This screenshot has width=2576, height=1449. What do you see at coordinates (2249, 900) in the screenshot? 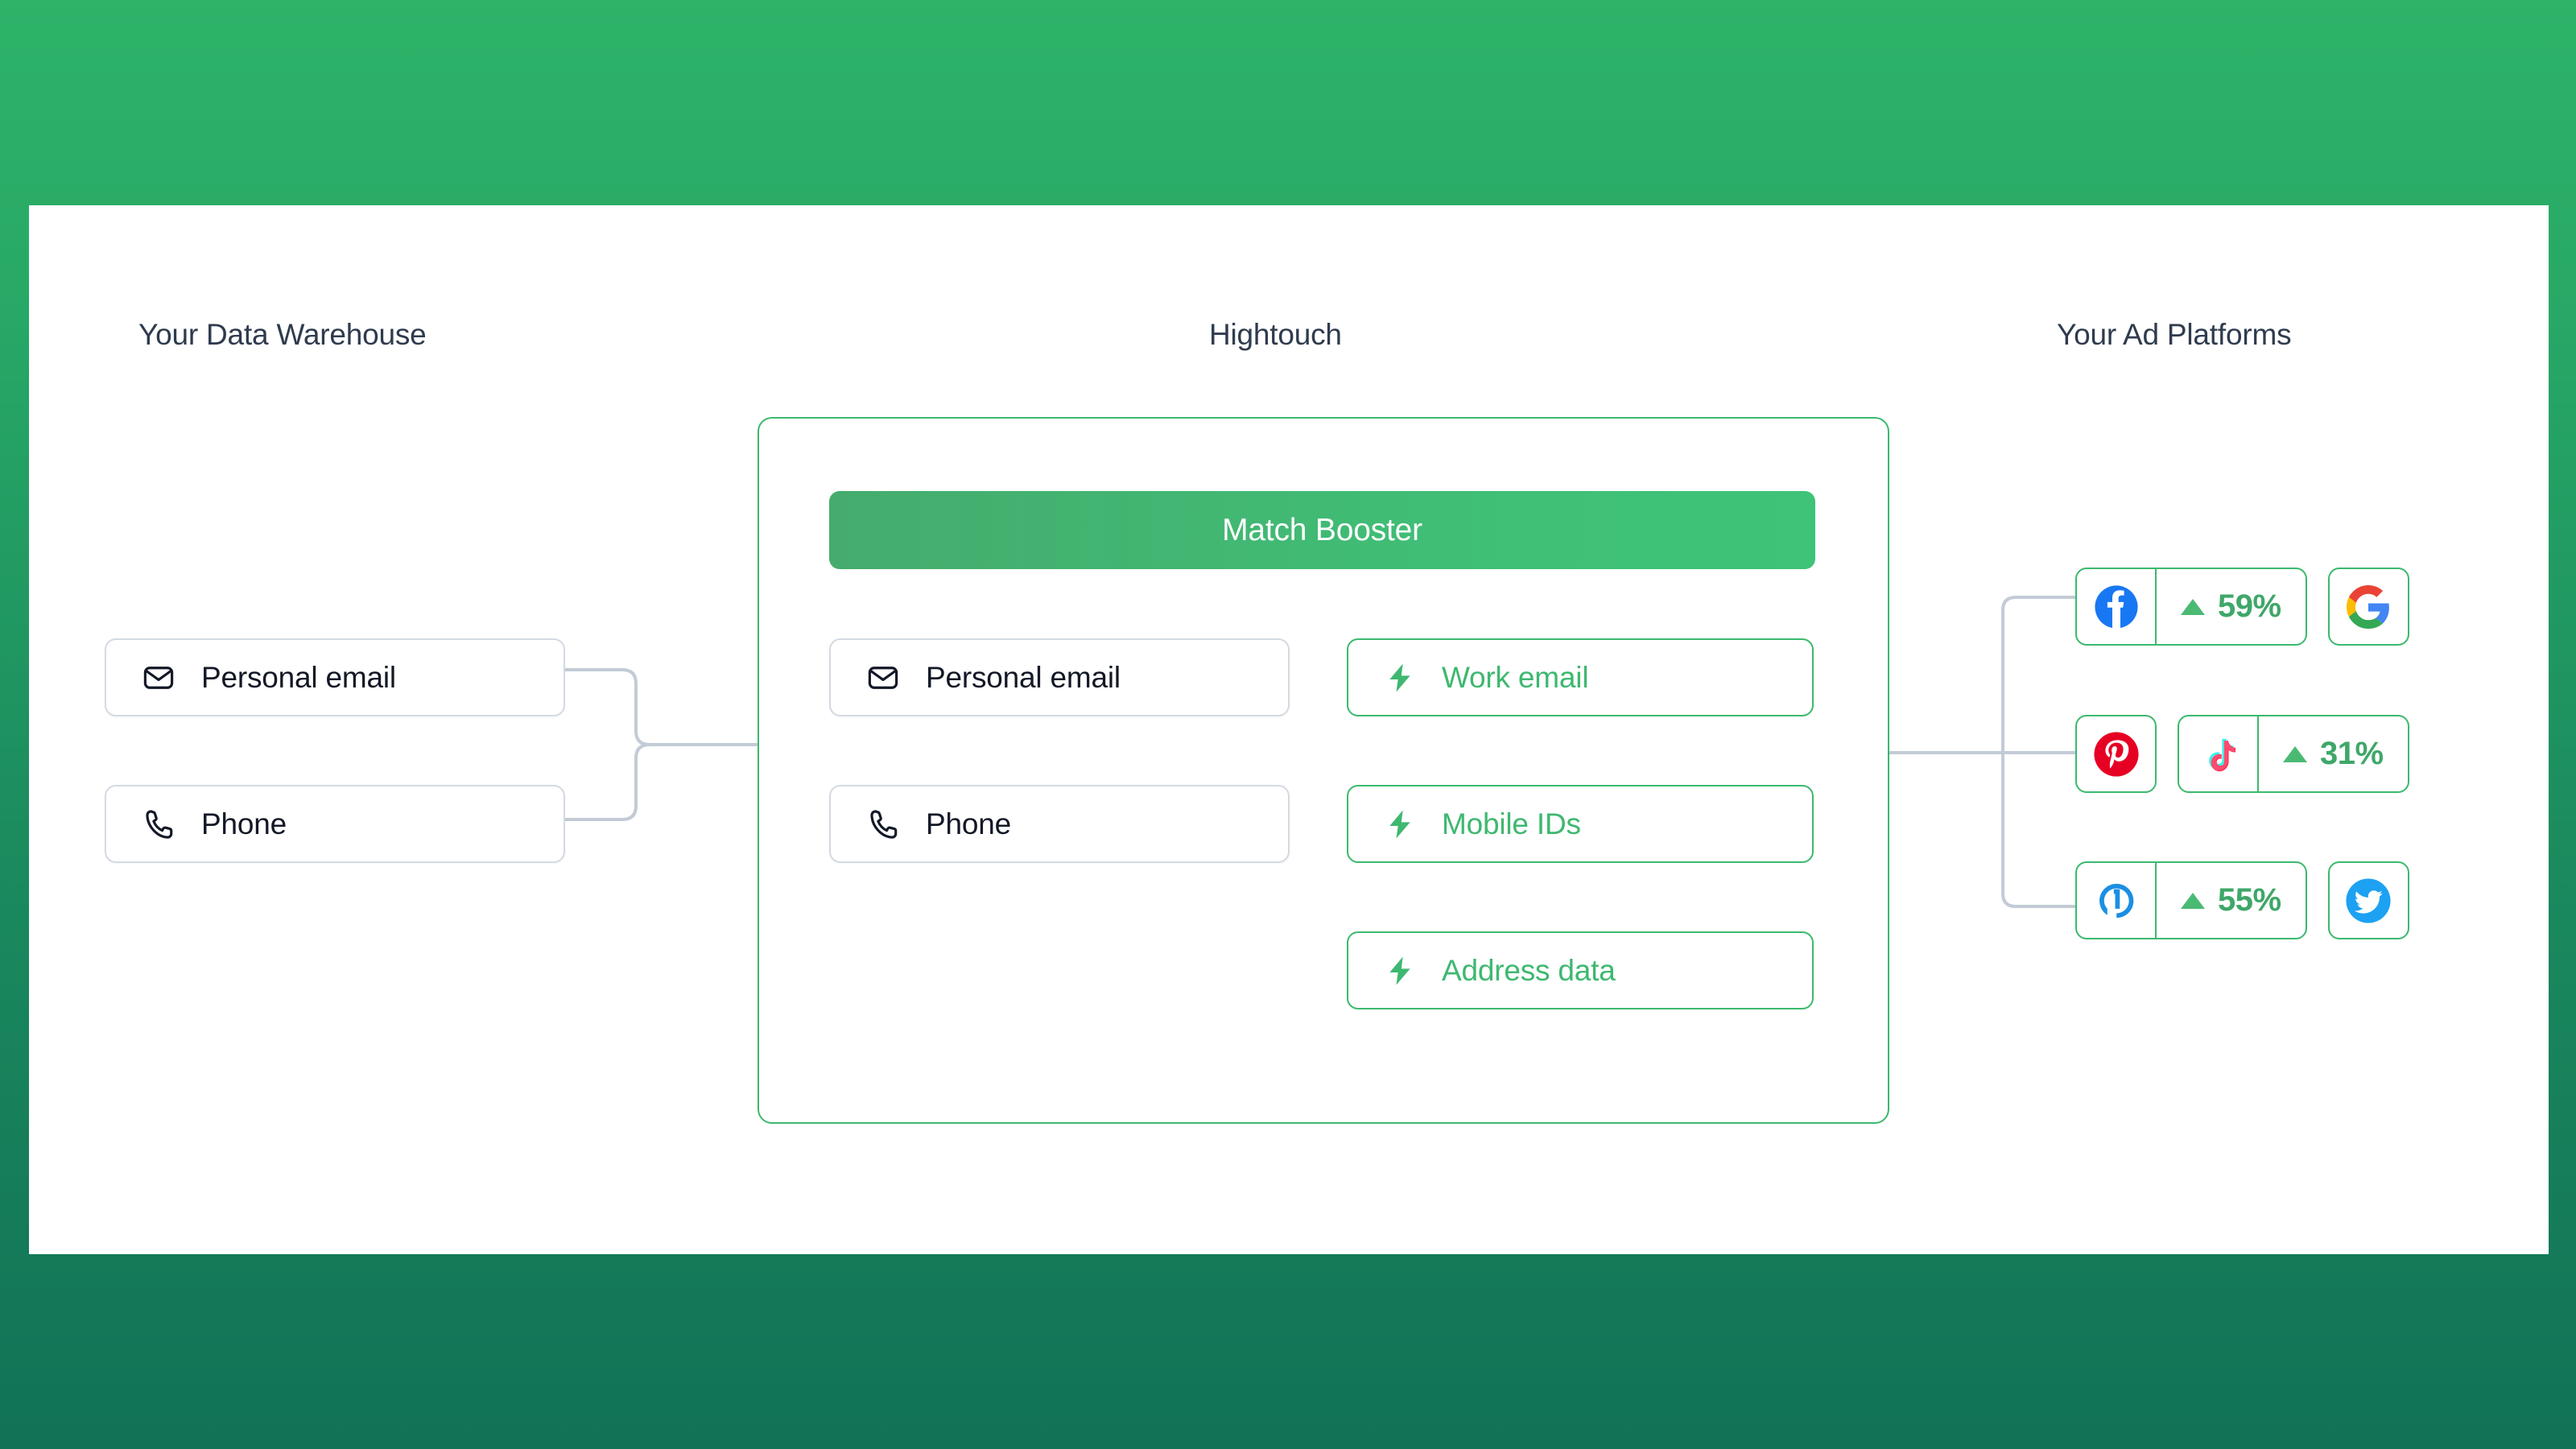
I see `stat-value: 55%` at bounding box center [2249, 900].